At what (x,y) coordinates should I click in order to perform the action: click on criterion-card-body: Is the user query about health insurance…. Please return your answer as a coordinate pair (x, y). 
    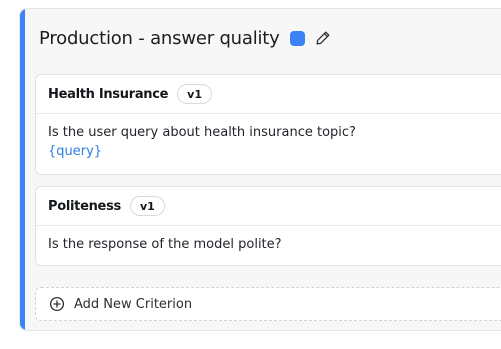
    Looking at the image, I should click on (268, 137).